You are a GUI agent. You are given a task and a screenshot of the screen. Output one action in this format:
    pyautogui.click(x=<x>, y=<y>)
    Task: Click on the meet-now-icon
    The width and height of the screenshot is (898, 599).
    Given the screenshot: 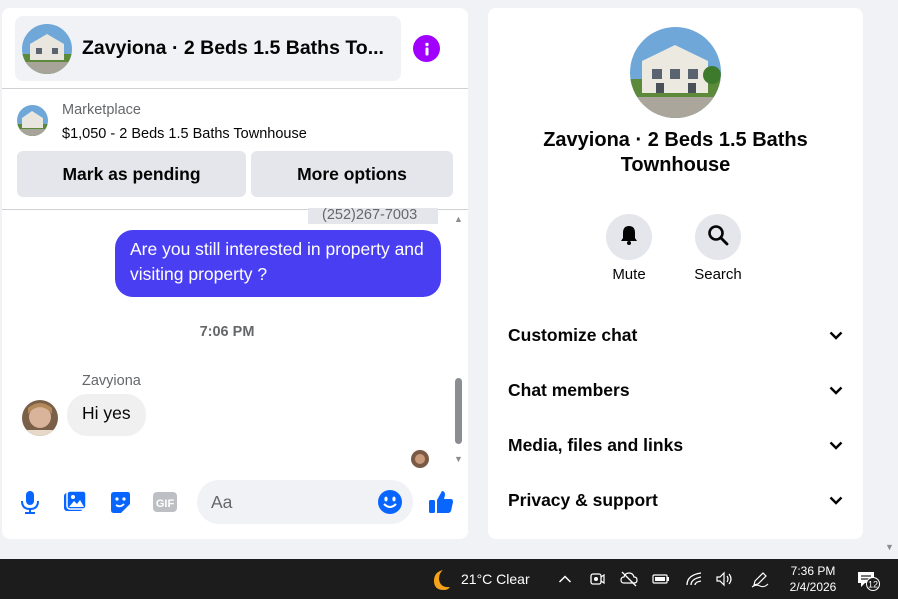 What is the action you would take?
    pyautogui.click(x=597, y=579)
    